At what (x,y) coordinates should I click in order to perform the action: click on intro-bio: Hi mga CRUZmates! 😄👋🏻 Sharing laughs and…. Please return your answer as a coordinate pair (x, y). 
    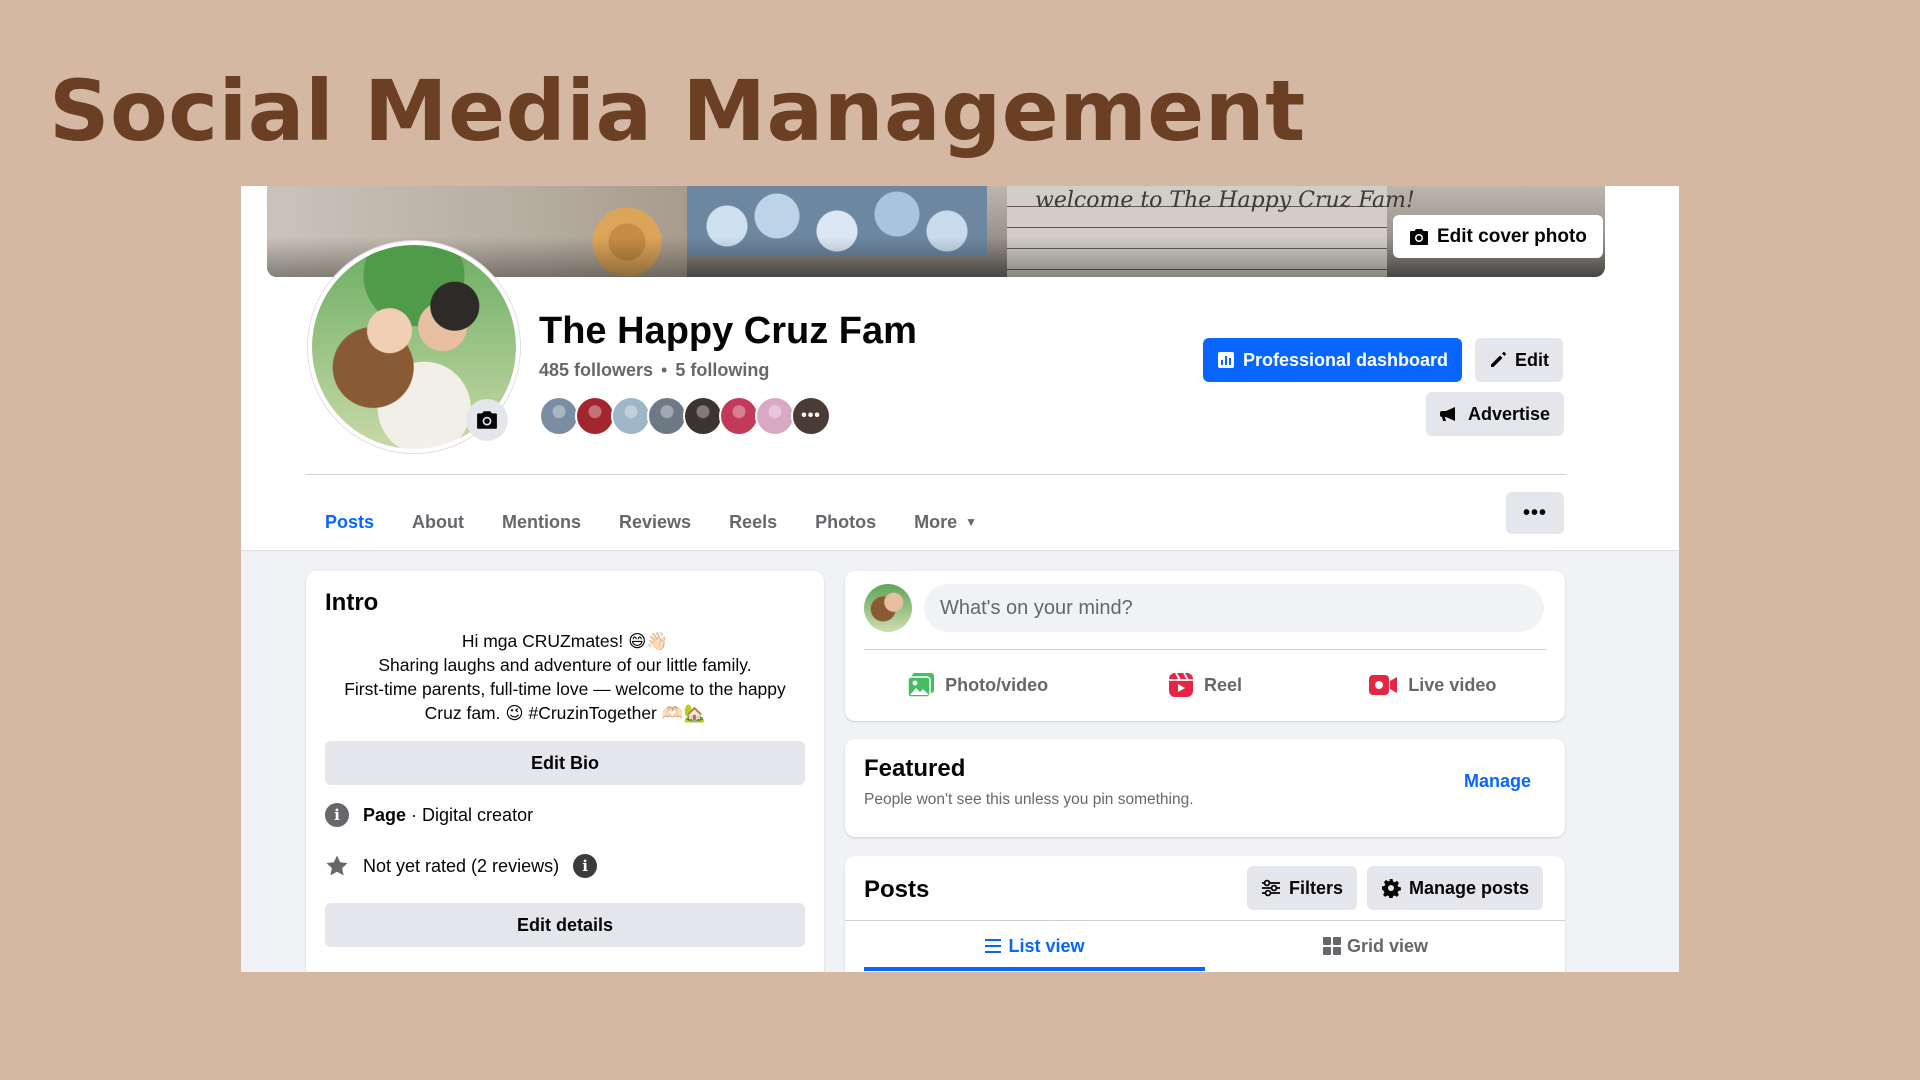
    Looking at the image, I should click on (565, 677).